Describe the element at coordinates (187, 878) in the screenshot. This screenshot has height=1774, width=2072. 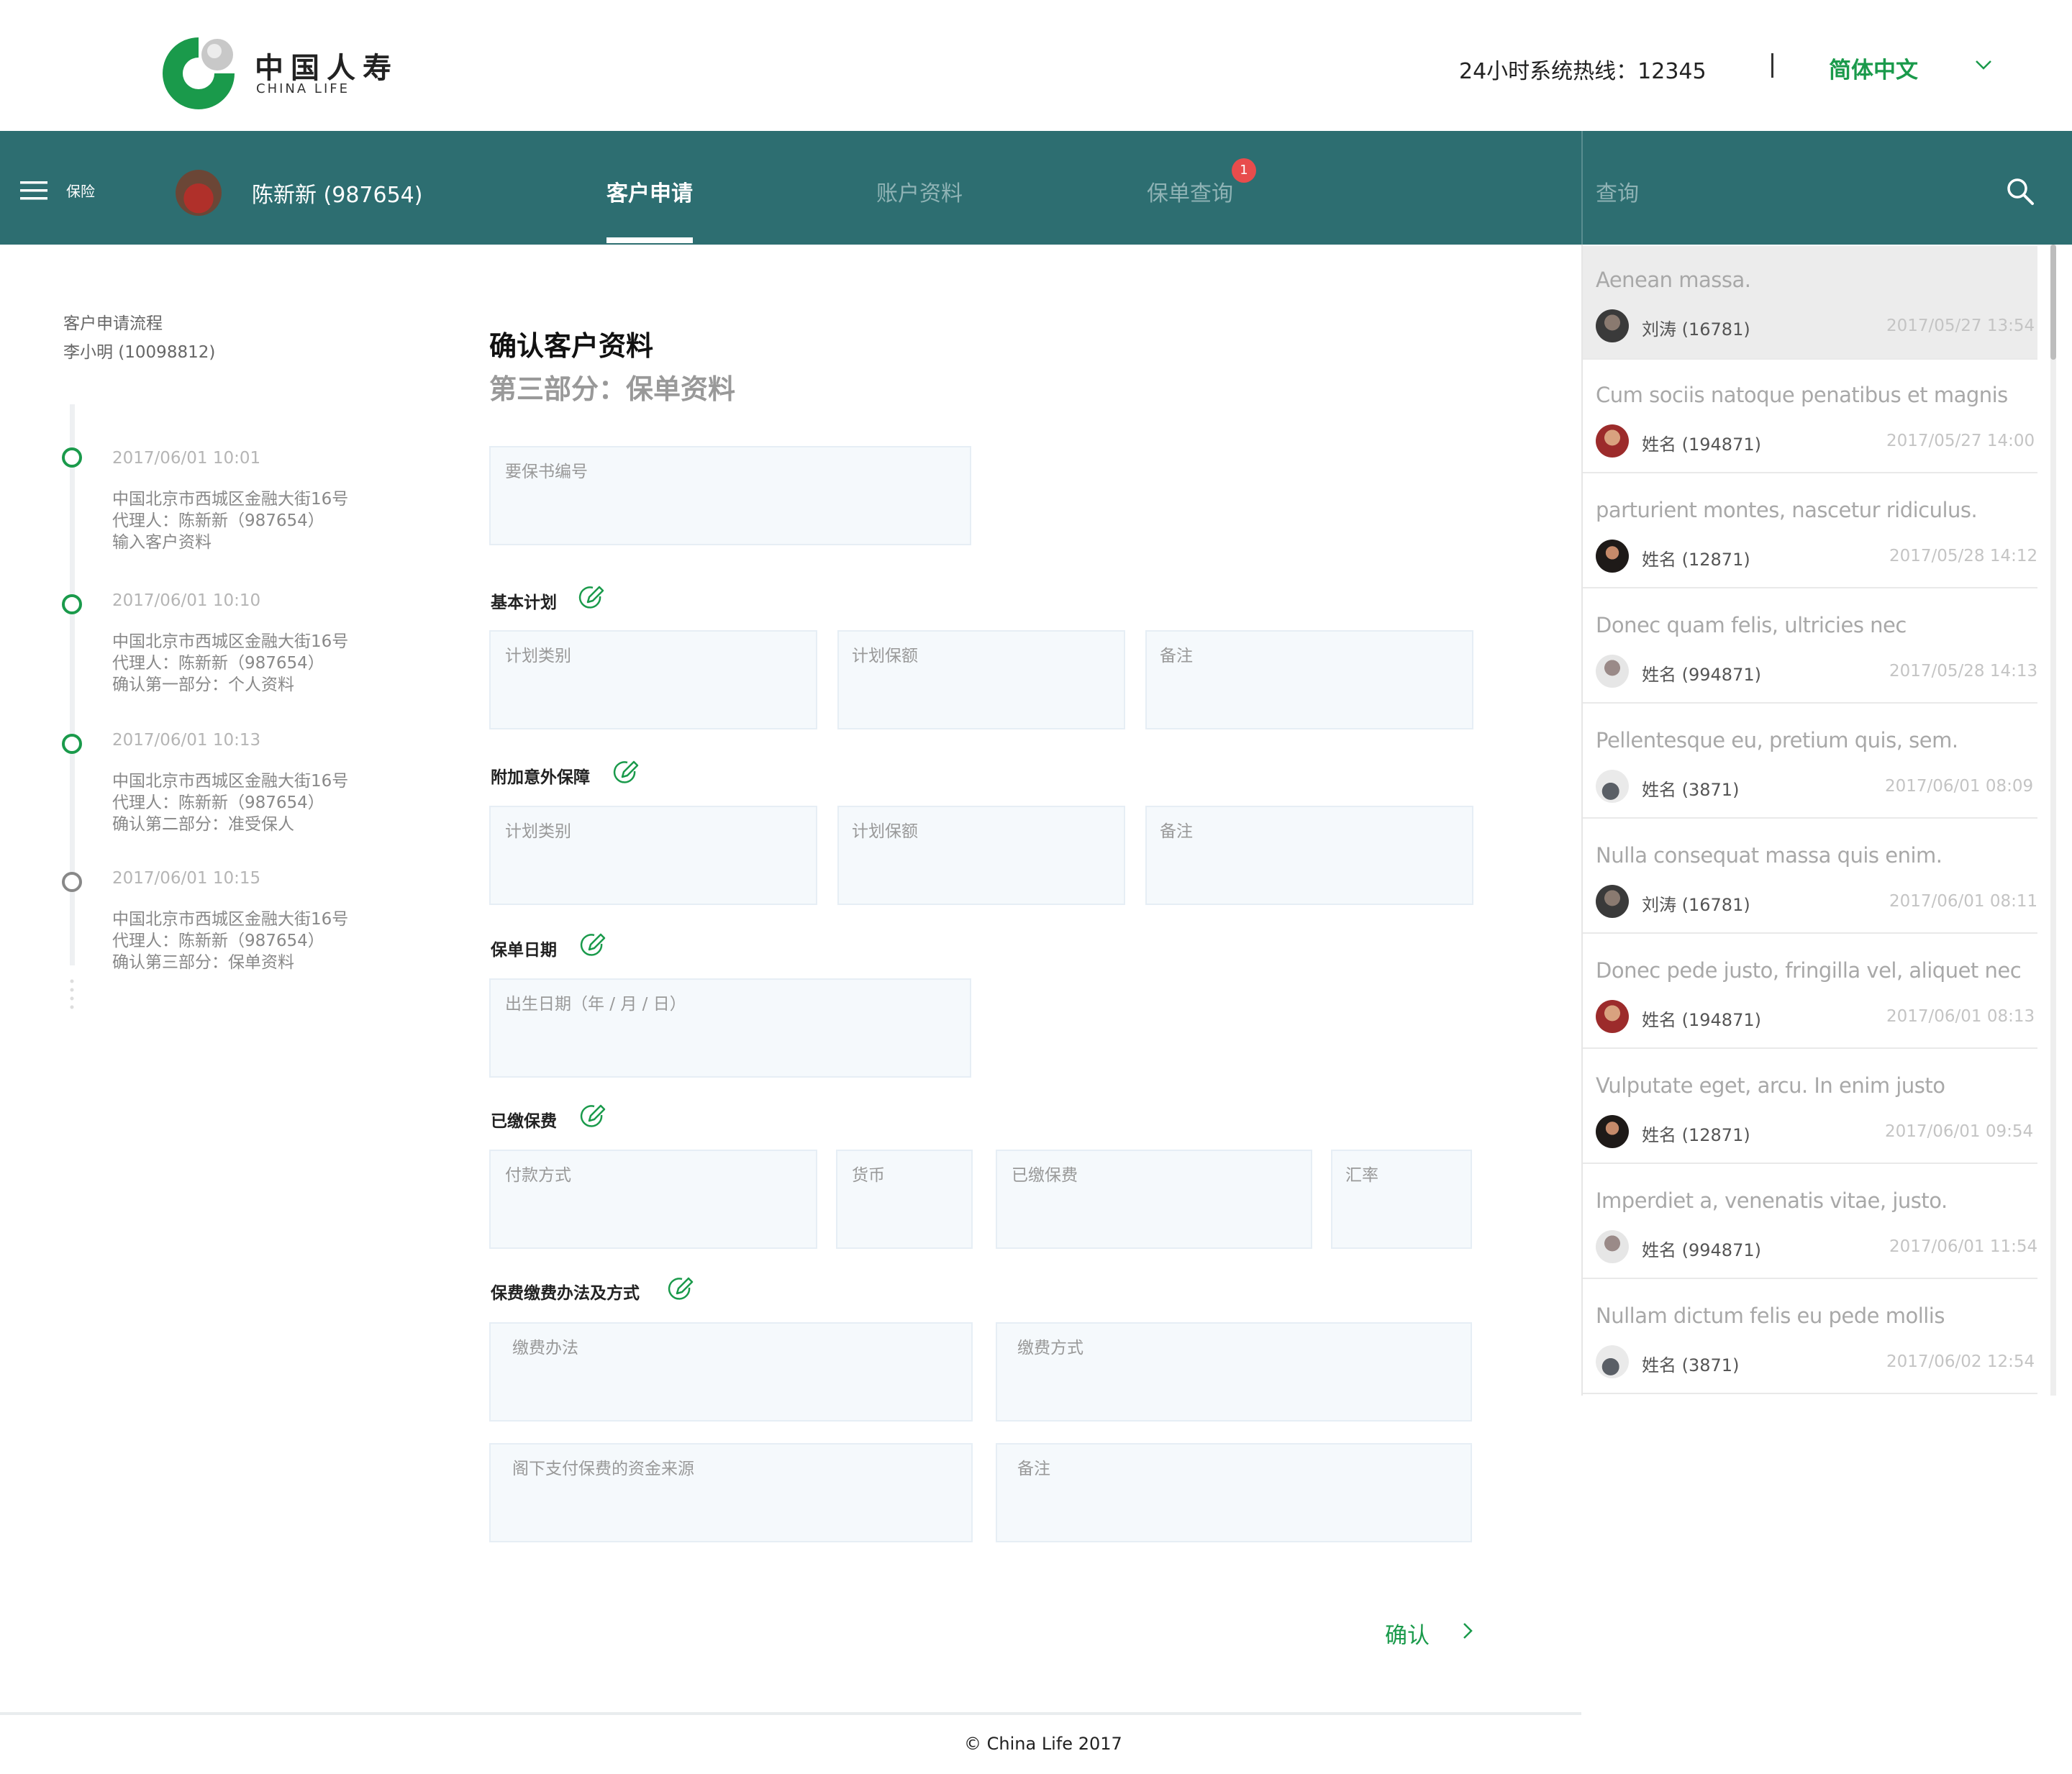
I see `timeline-time: 2017/06/01 10:15` at that location.